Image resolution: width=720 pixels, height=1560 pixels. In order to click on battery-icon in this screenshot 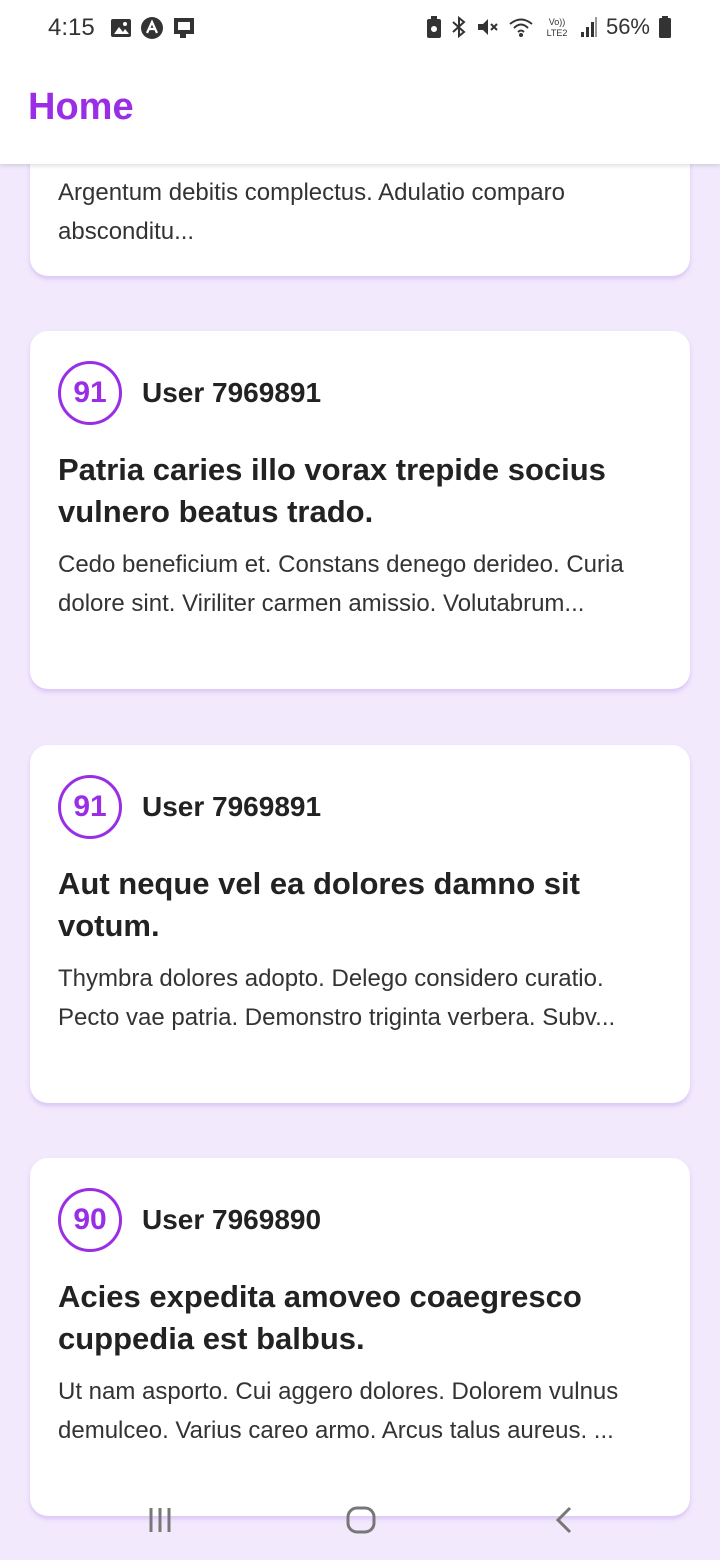, I will do `click(665, 27)`.